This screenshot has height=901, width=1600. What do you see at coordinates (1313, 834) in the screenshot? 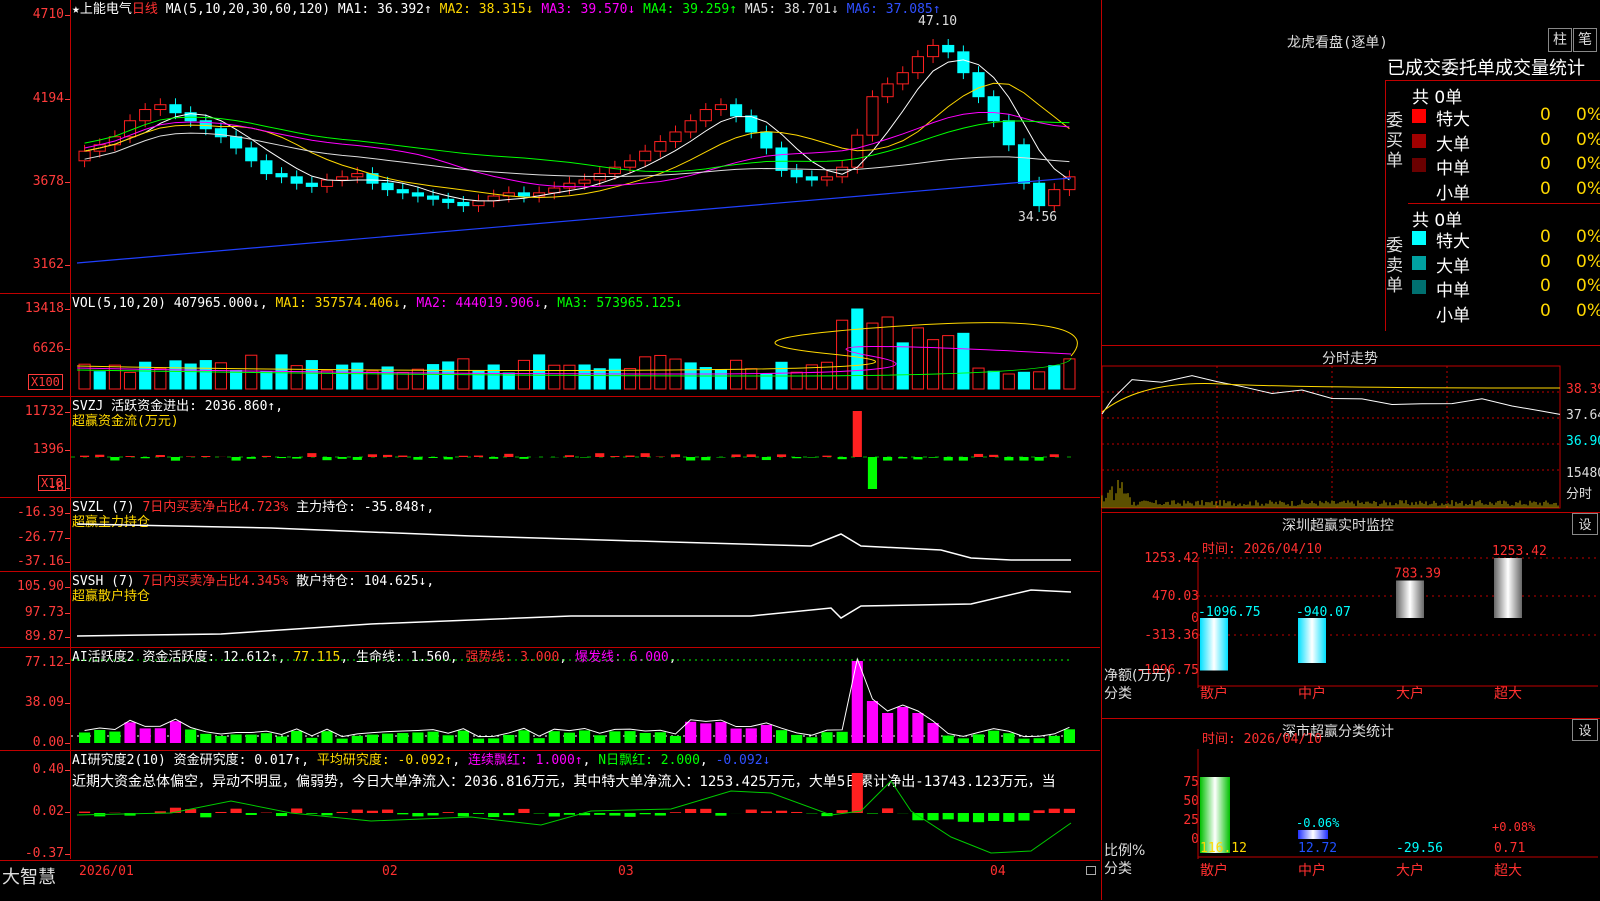
I see `classify-bar` at bounding box center [1313, 834].